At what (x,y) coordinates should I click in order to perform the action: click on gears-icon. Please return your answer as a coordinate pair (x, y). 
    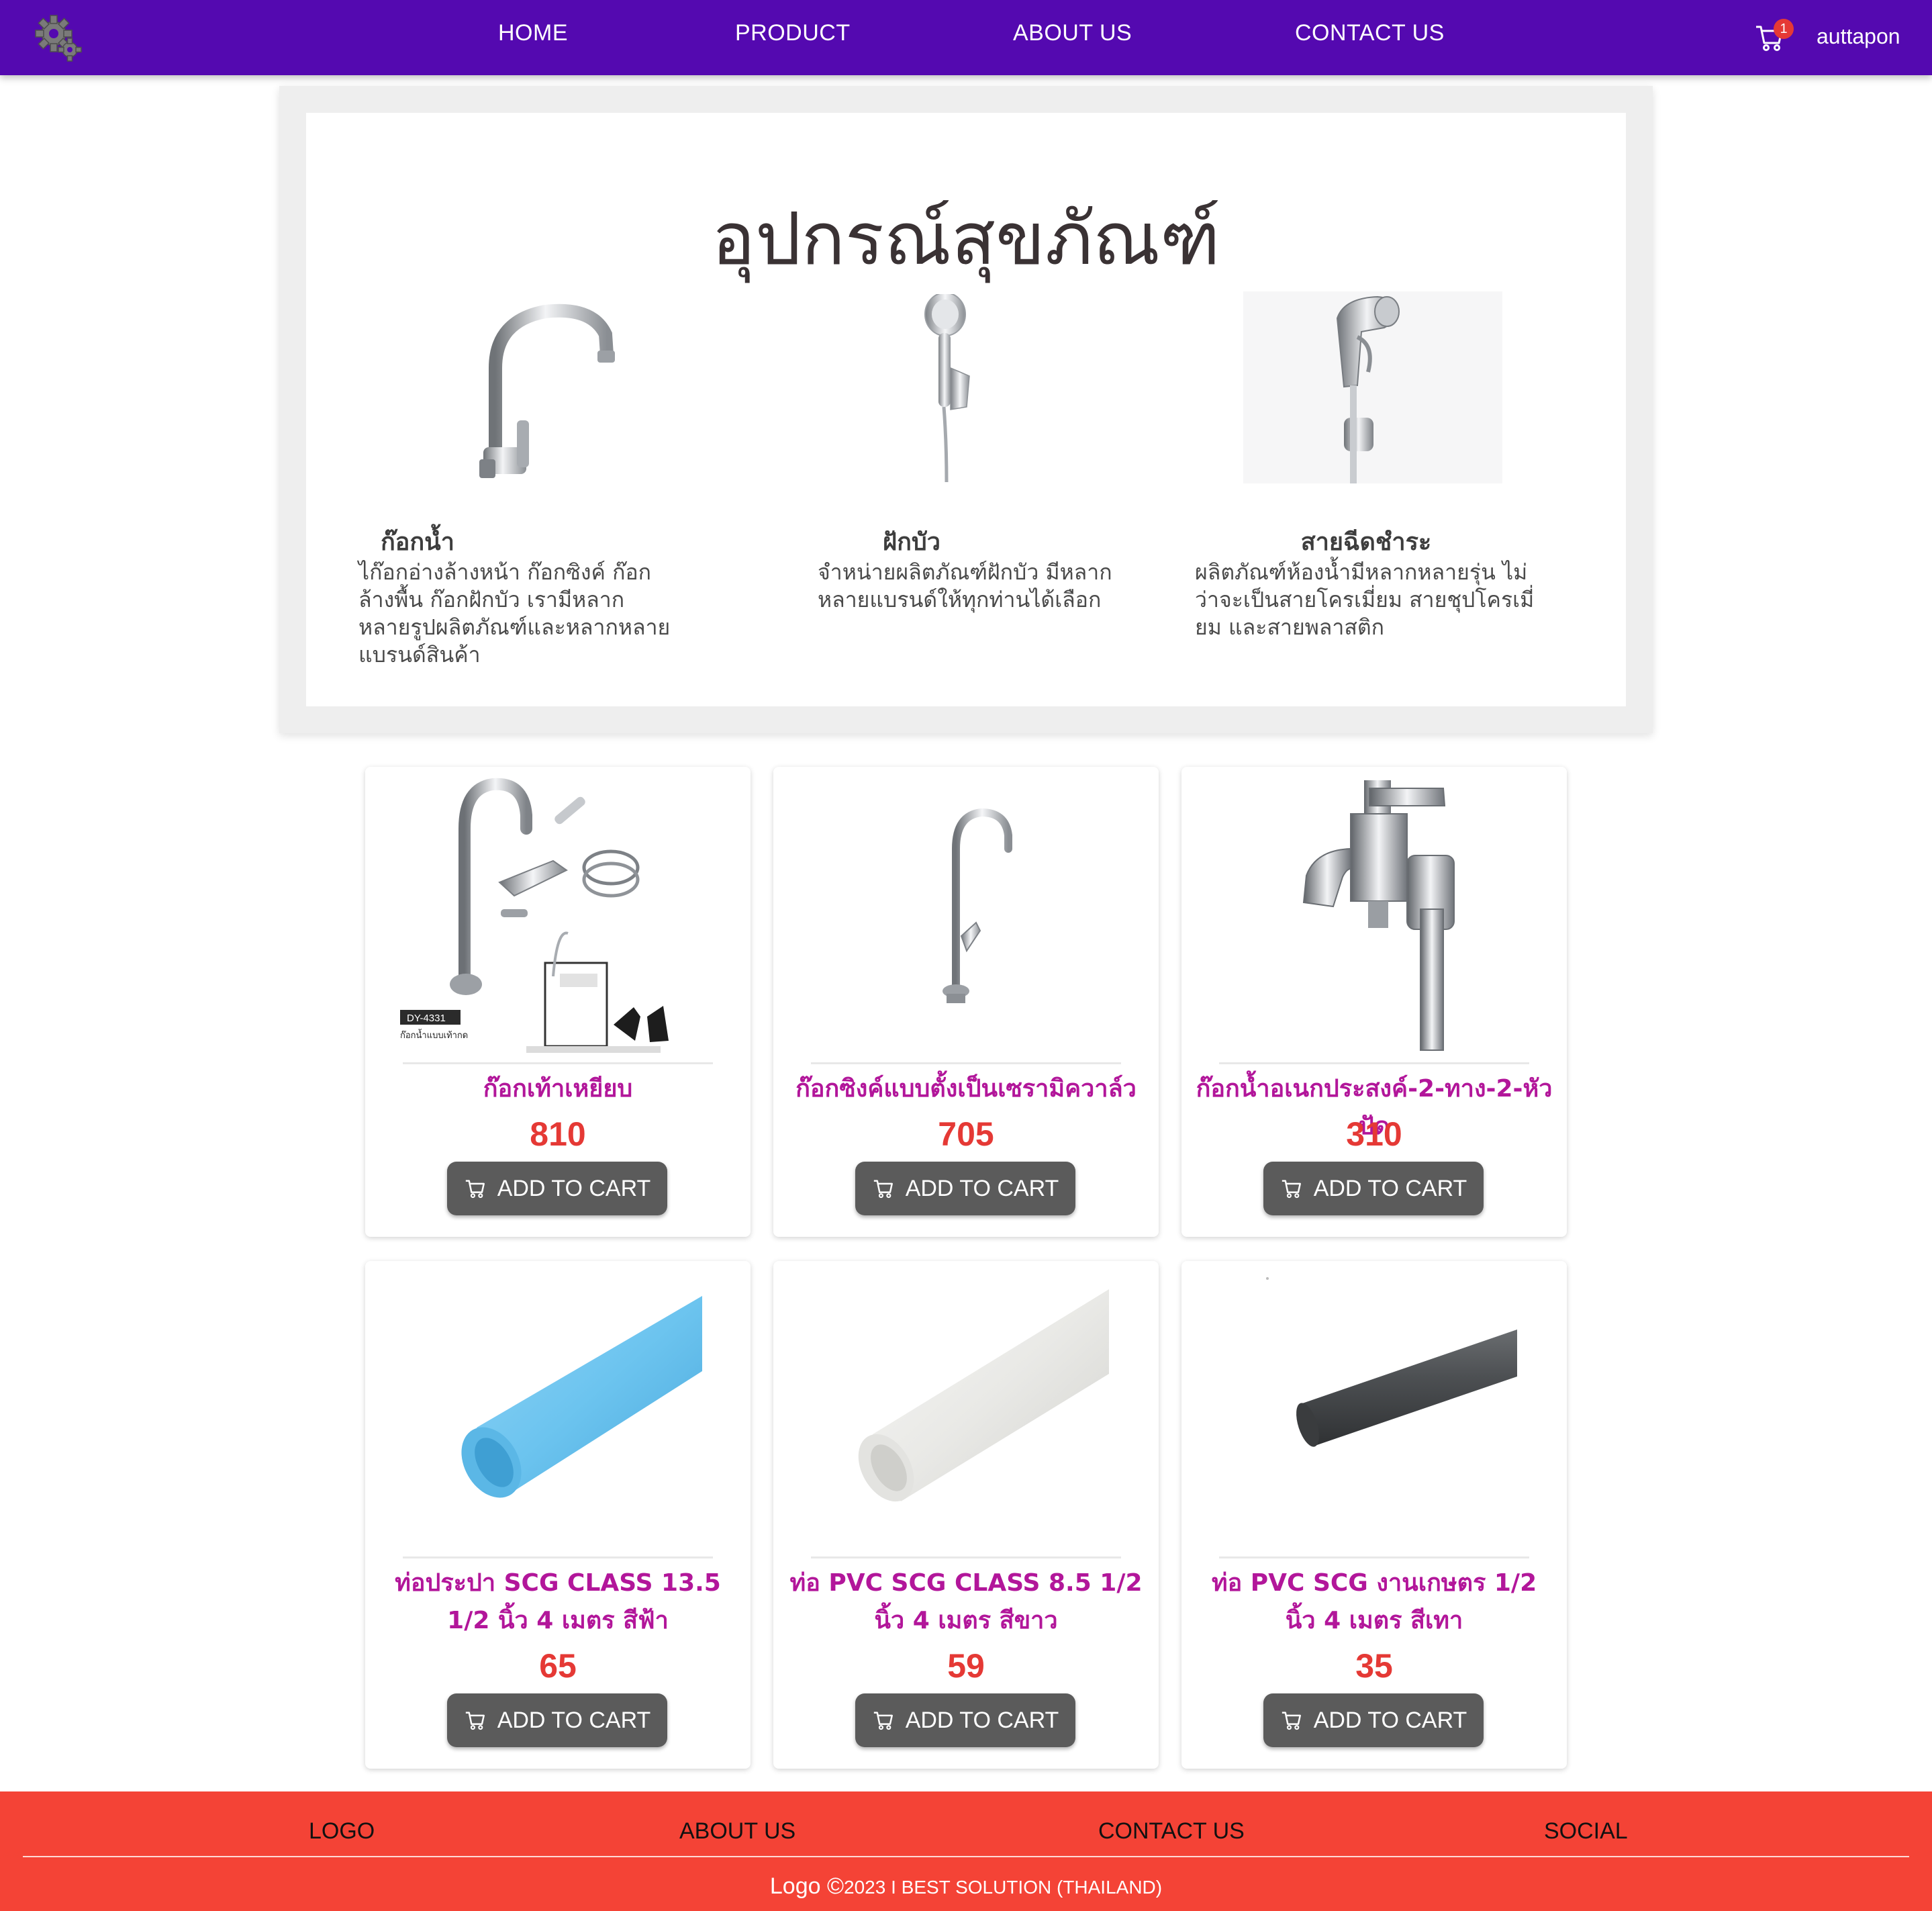
    Looking at the image, I should click on (58, 37).